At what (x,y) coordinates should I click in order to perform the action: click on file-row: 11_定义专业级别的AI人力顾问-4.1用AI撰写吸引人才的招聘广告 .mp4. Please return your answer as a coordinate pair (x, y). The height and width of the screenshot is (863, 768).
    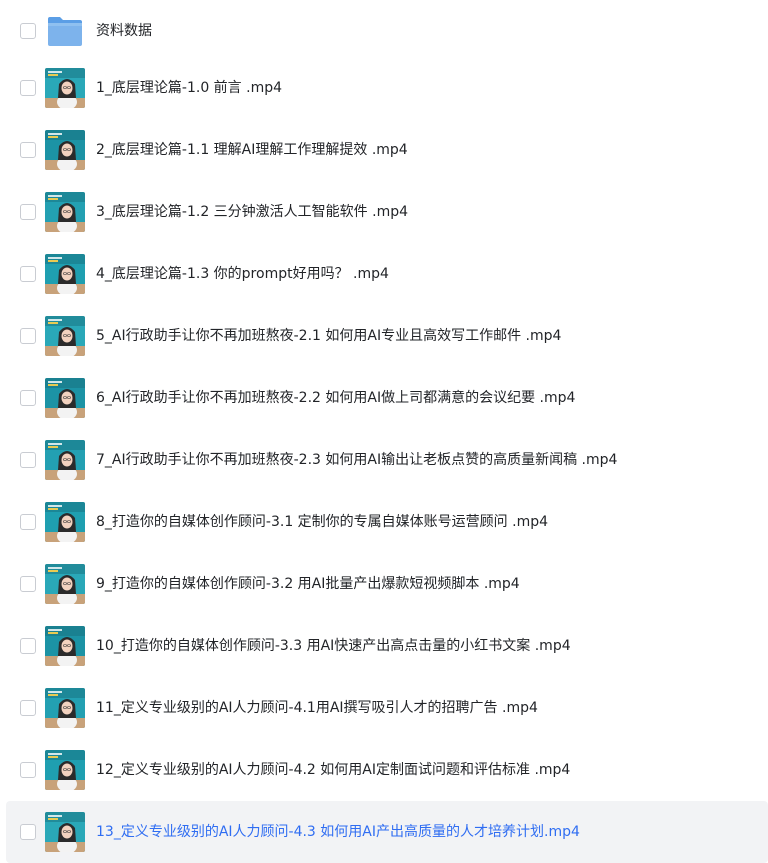
    Looking at the image, I should click on (384, 708).